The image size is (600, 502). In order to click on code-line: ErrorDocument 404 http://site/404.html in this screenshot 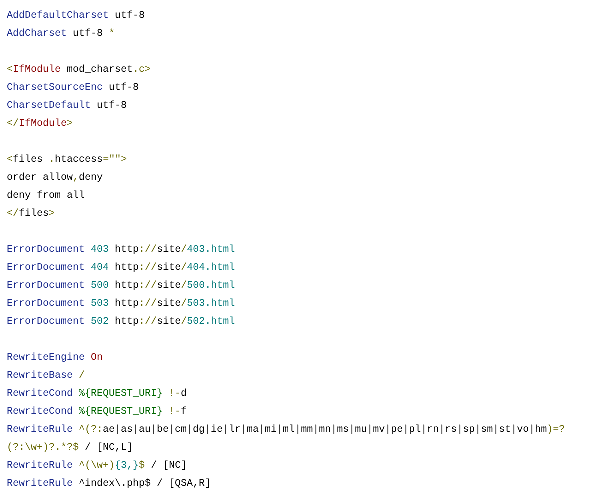, I will do `click(121, 268)`.